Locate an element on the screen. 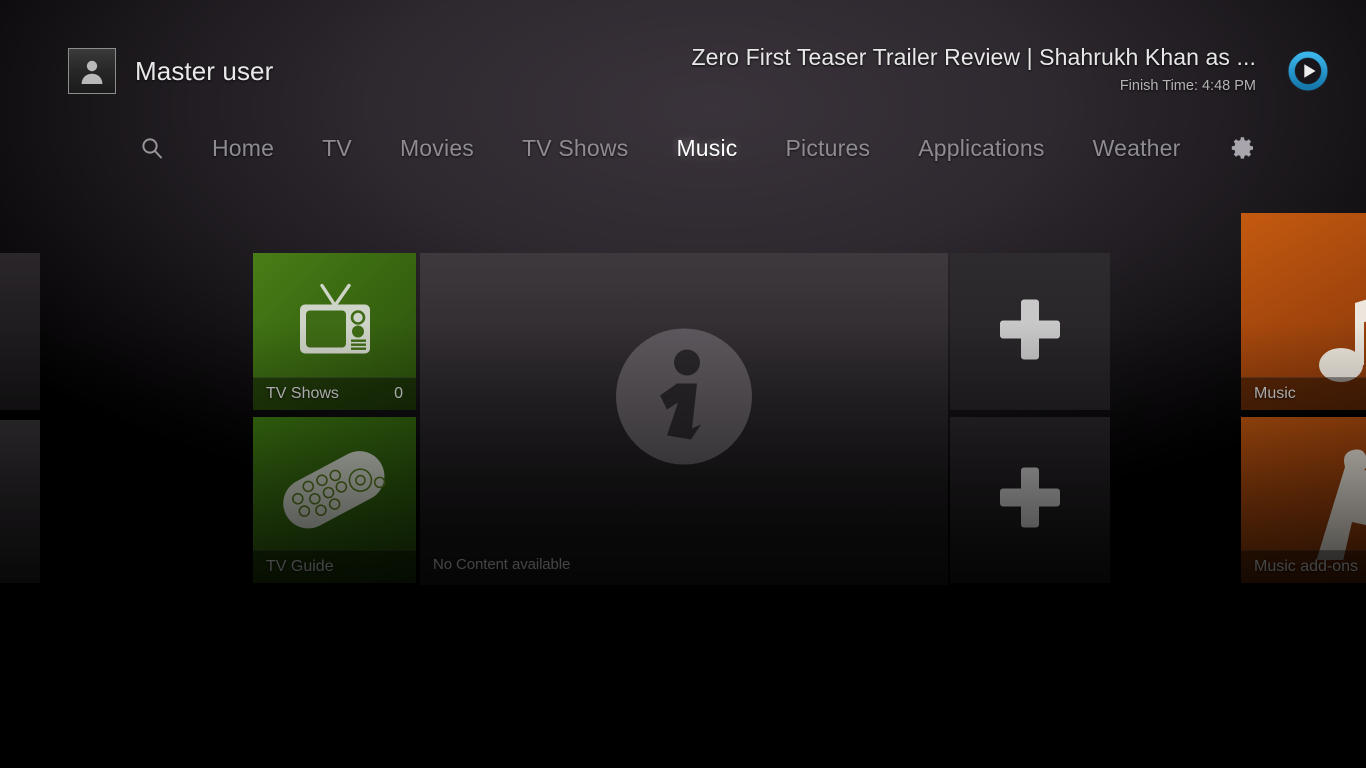  tile-music-label: Music is located at coordinates (1275, 393).